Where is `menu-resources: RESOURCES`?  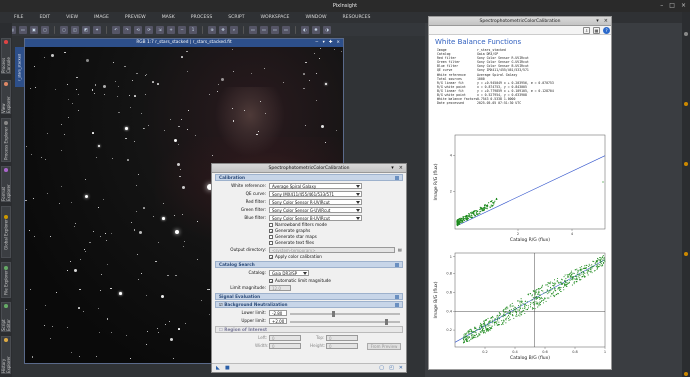 menu-resources: RESOURCES is located at coordinates (356, 17).